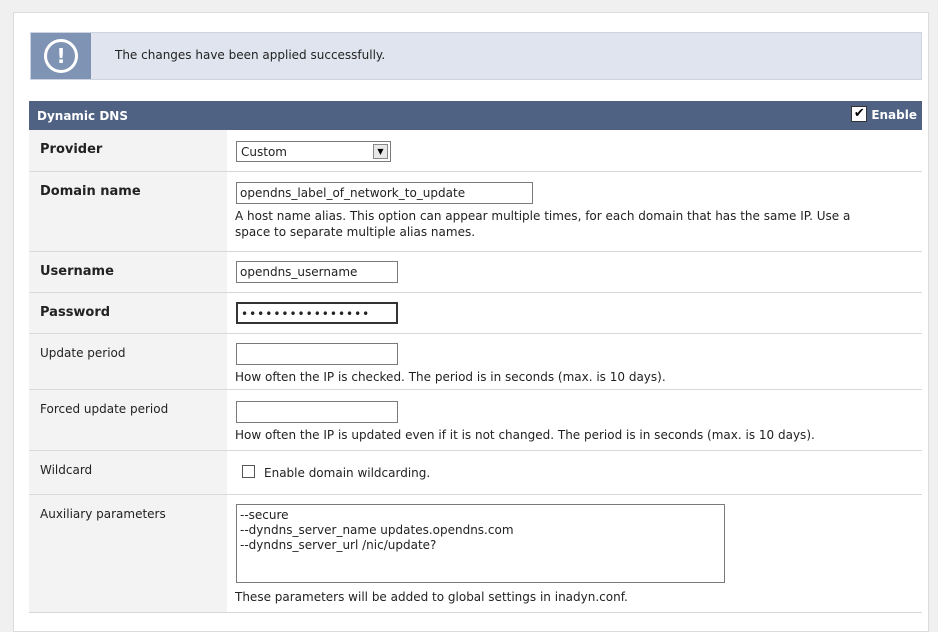  Describe the element at coordinates (128, 361) in the screenshot. I see `label-cell: Update period` at that location.